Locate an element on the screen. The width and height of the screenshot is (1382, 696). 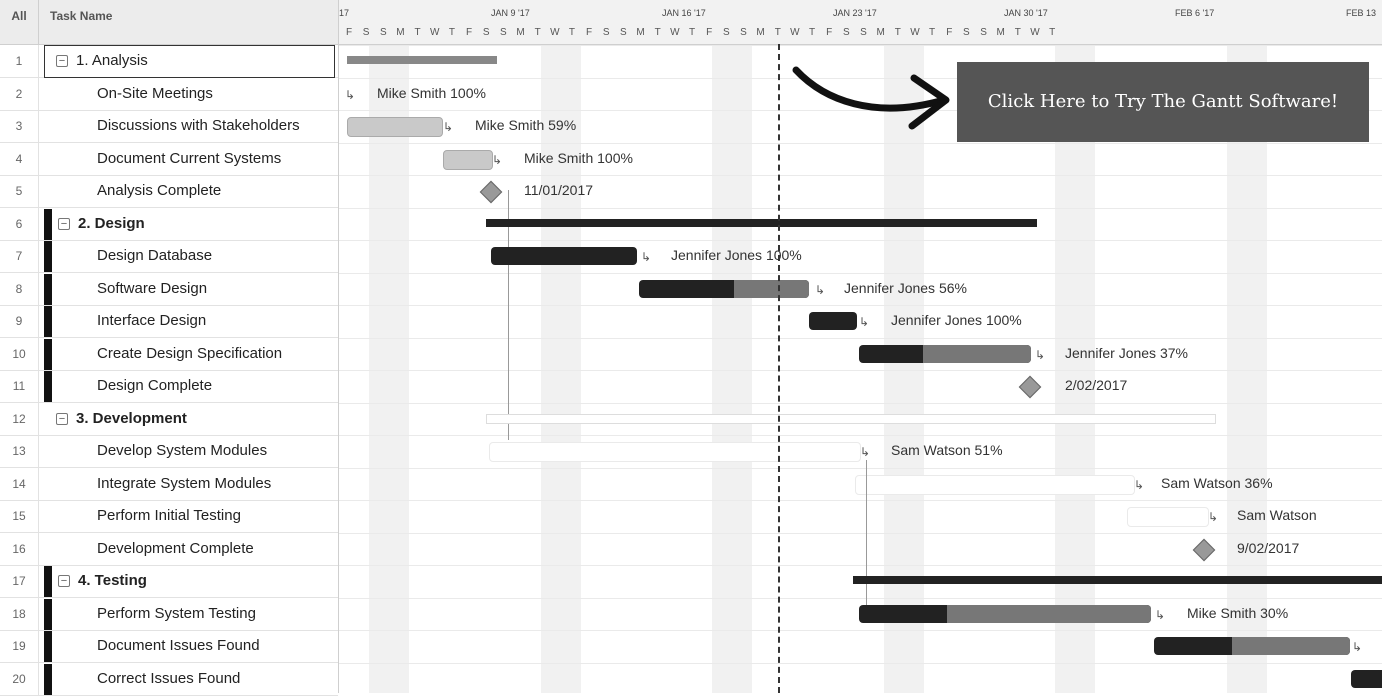
task-row: 19 Document Issues Found is located at coordinates (169, 646).